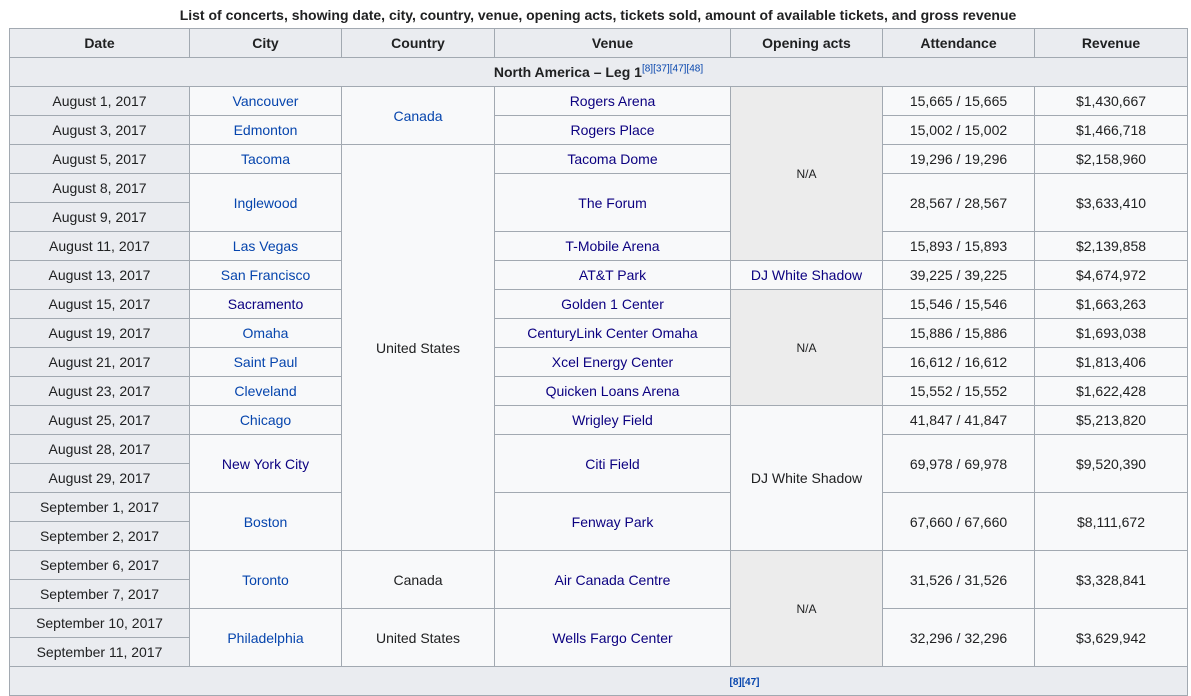  I want to click on date-cell: August 8, 2017, so click(99, 188).